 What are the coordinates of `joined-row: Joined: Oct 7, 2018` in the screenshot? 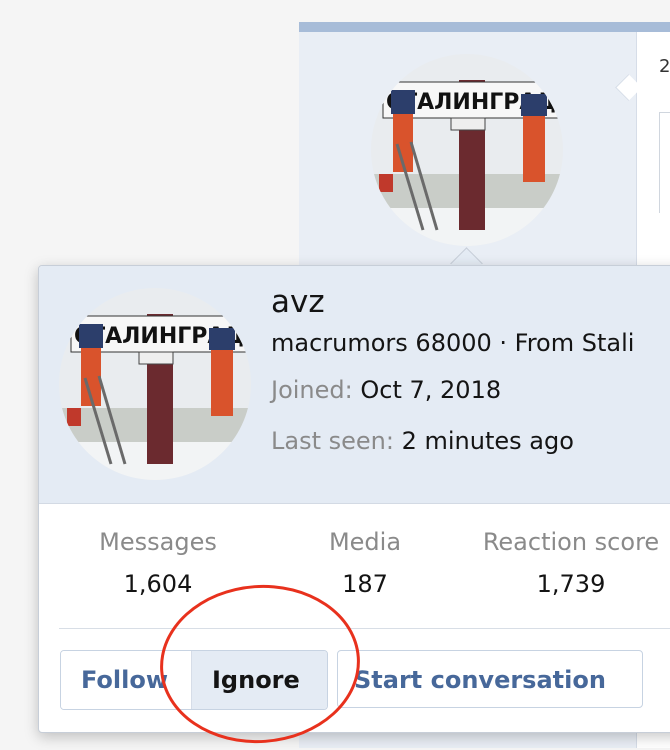 It's located at (386, 390).